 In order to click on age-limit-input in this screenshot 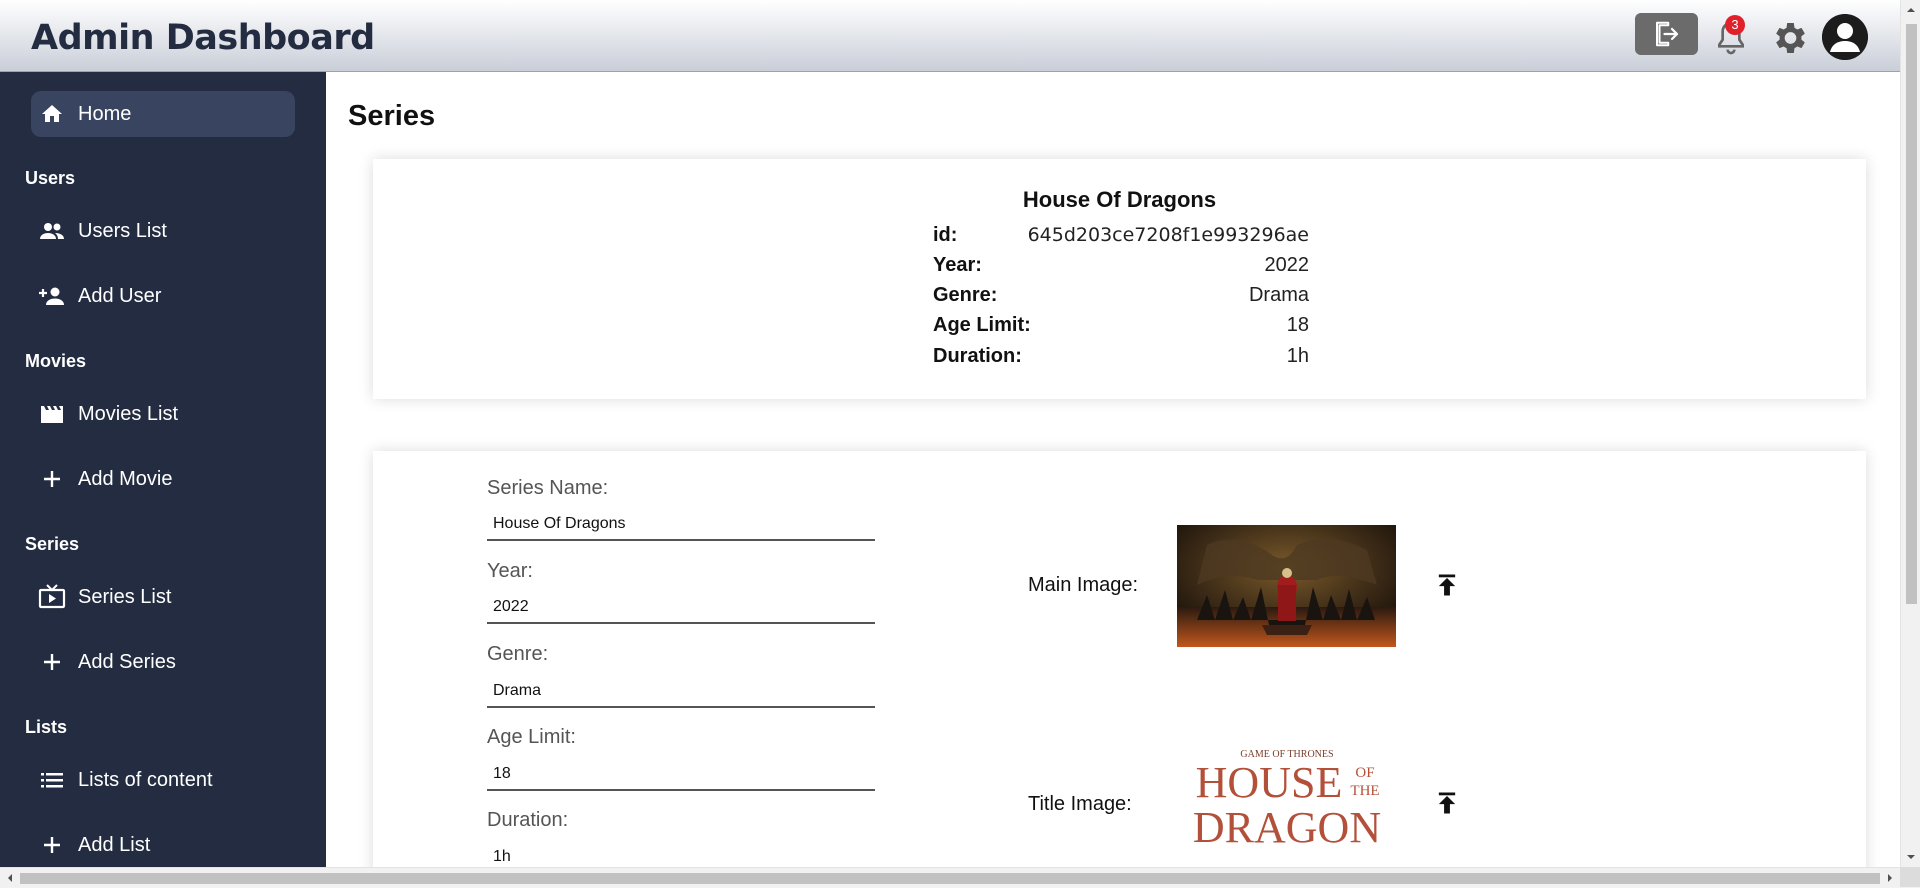, I will do `click(681, 775)`.